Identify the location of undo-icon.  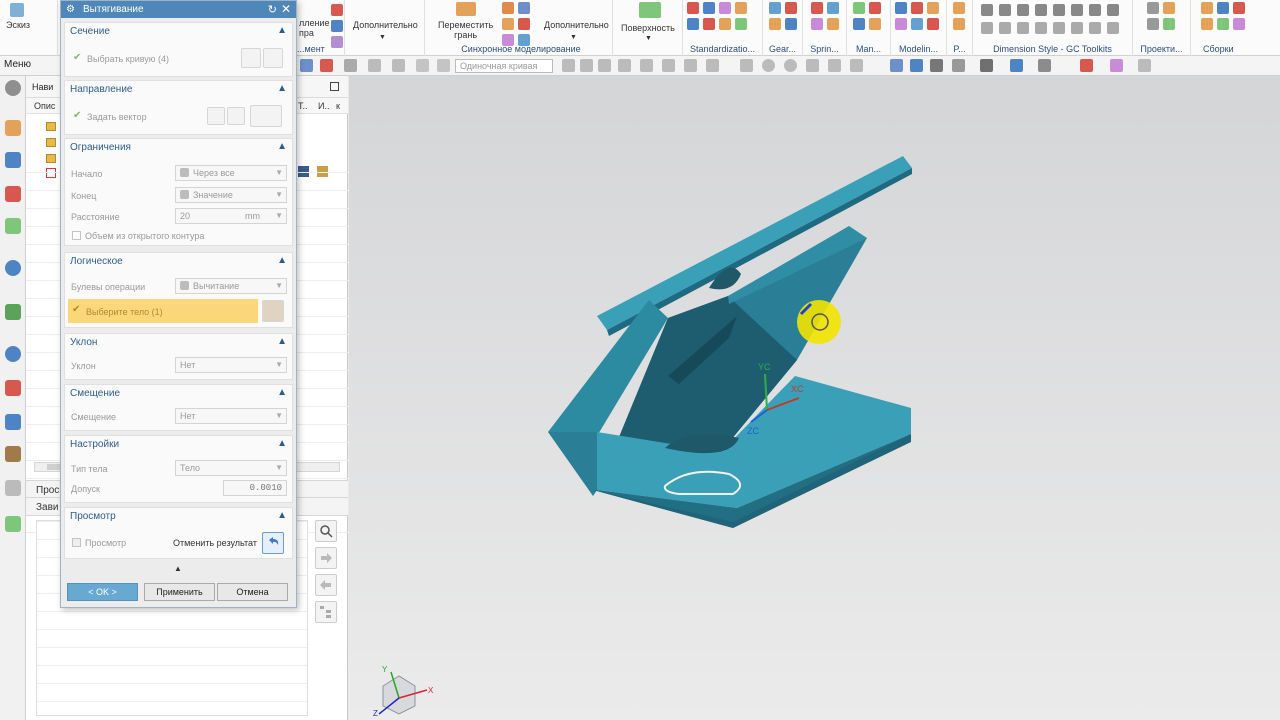
(273, 543).